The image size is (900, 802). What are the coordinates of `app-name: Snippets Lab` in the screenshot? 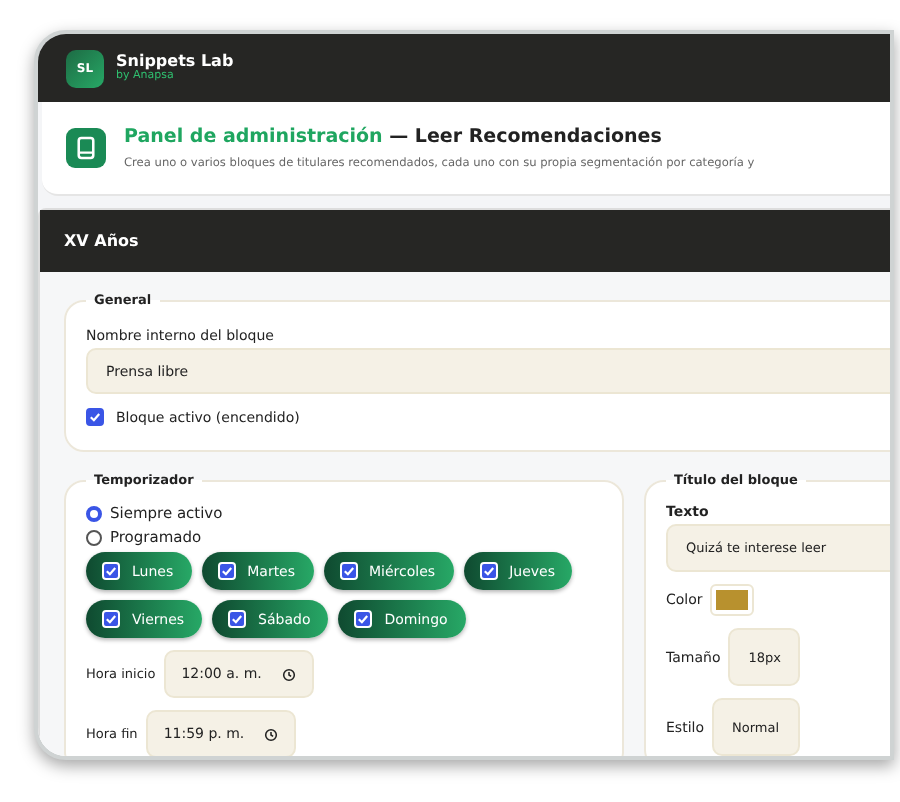 It's located at (175, 61).